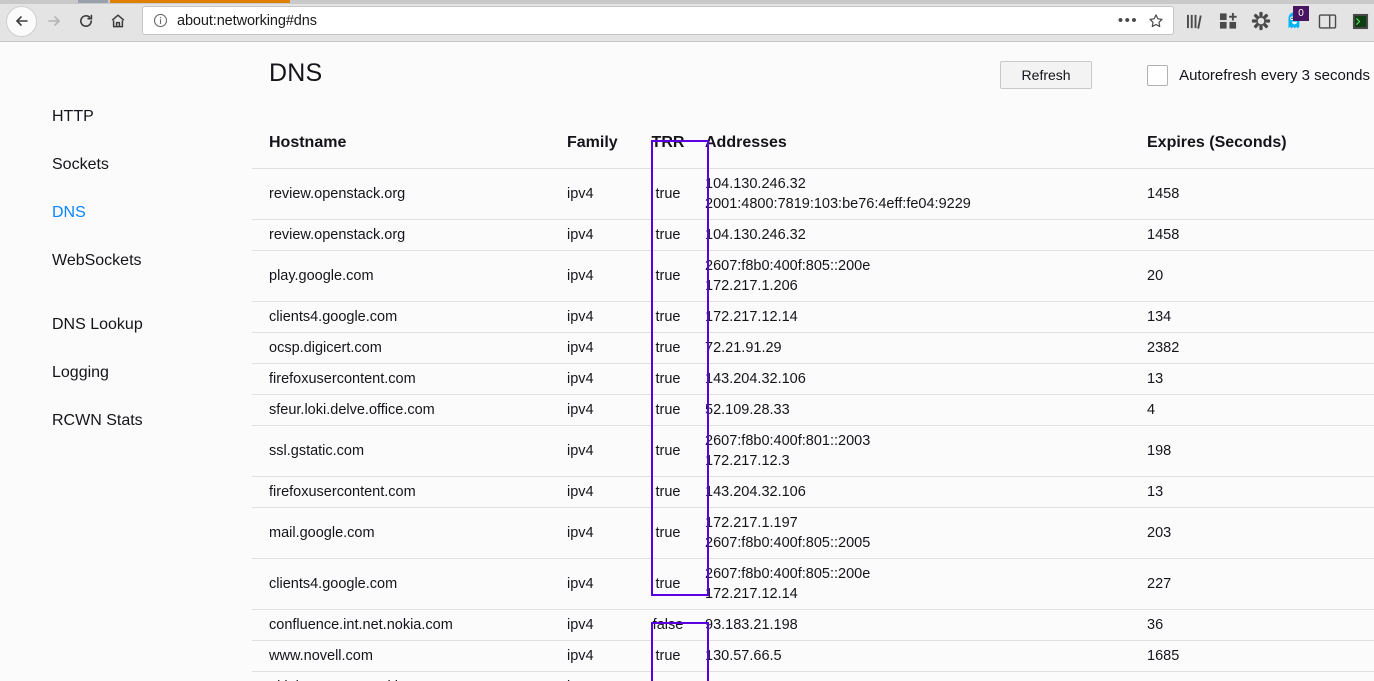  I want to click on cell-addresses: 130.57.66.5, so click(916, 656).